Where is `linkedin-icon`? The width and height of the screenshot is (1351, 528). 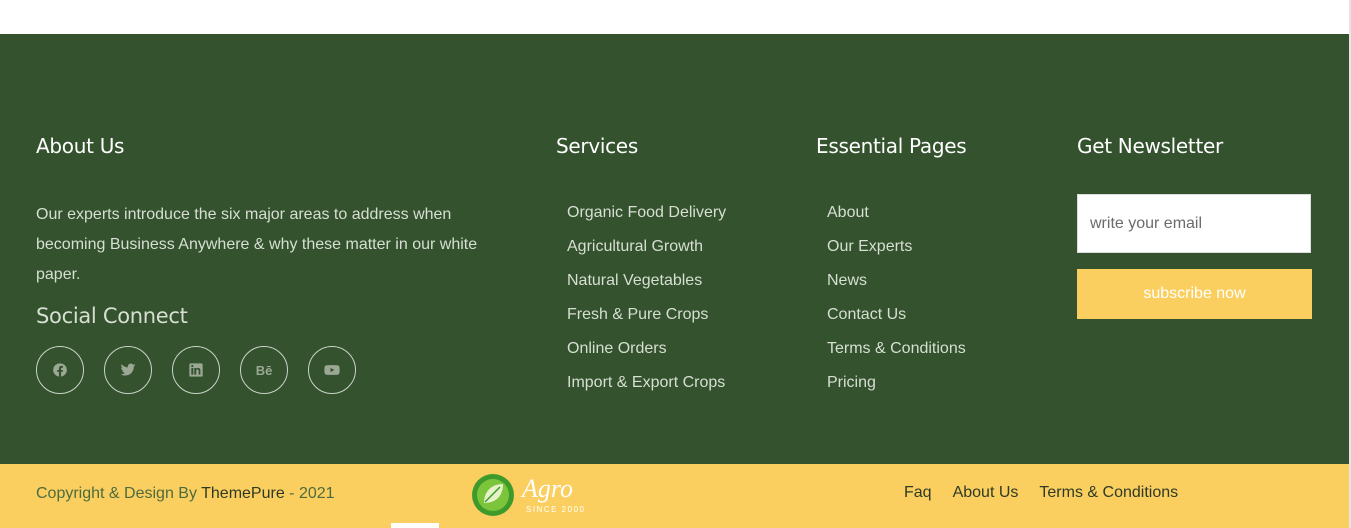 linkedin-icon is located at coordinates (196, 370).